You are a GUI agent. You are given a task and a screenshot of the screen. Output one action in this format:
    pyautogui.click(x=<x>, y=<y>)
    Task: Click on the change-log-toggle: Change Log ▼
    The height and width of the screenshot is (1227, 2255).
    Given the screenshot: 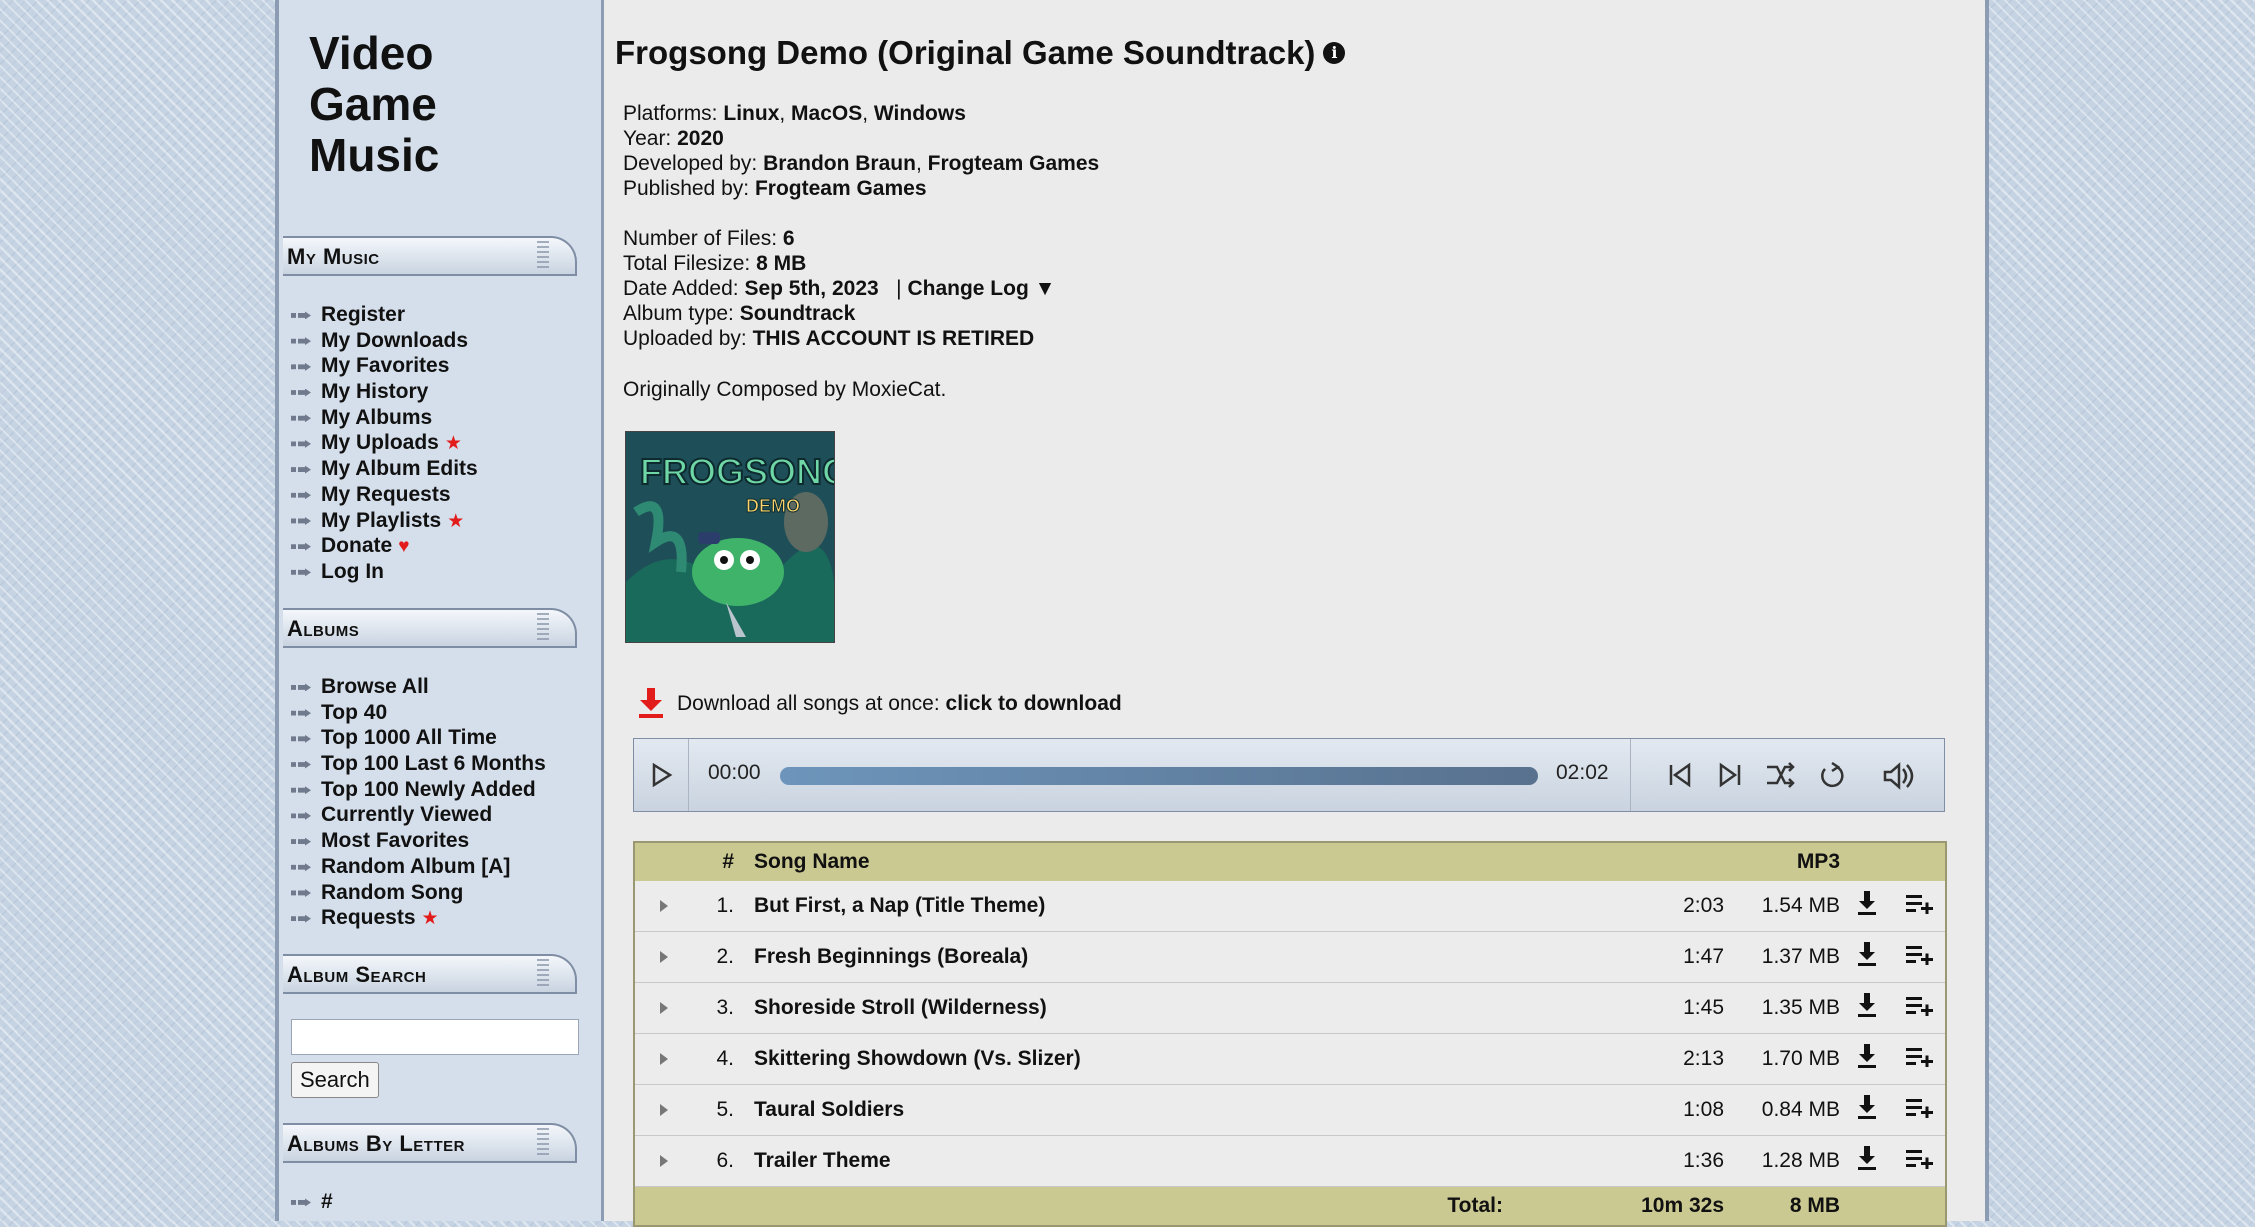 What is the action you would take?
    pyautogui.click(x=981, y=288)
    